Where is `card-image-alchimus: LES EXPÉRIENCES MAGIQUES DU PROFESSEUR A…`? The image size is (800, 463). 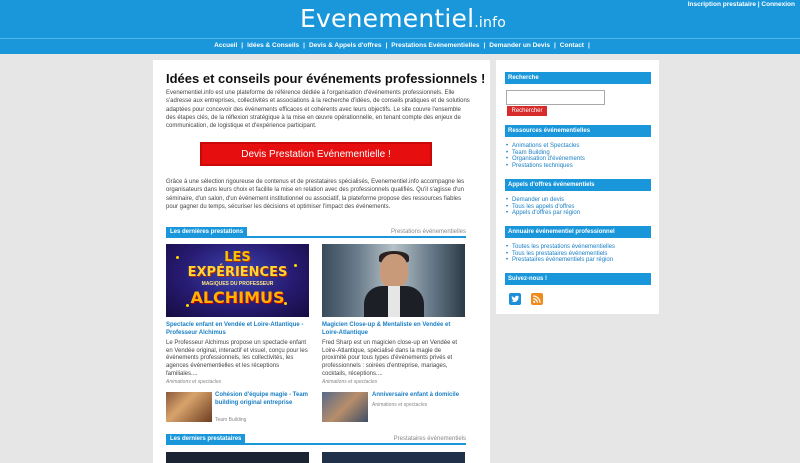 card-image-alchimus: LES EXPÉRIENCES MAGIQUES DU PROFESSEUR A… is located at coordinates (237, 280).